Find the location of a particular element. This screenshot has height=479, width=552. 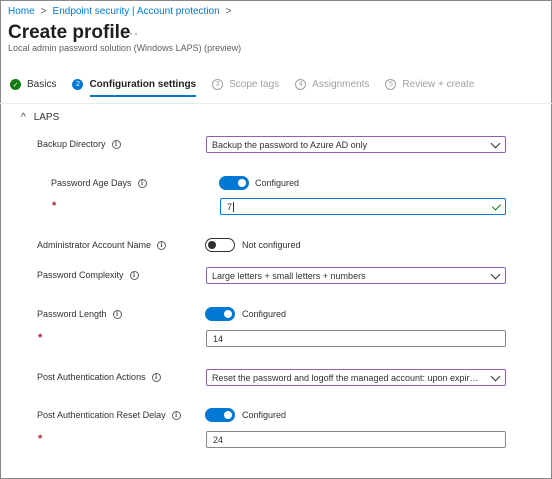

step-review-create: 5 Review + create is located at coordinates (429, 84).